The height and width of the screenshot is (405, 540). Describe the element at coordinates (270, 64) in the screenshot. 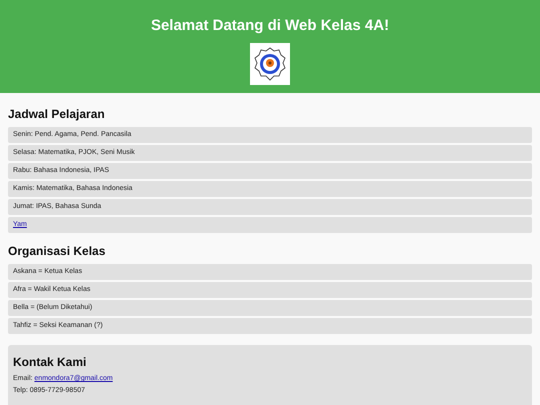

I see `school-logo` at that location.